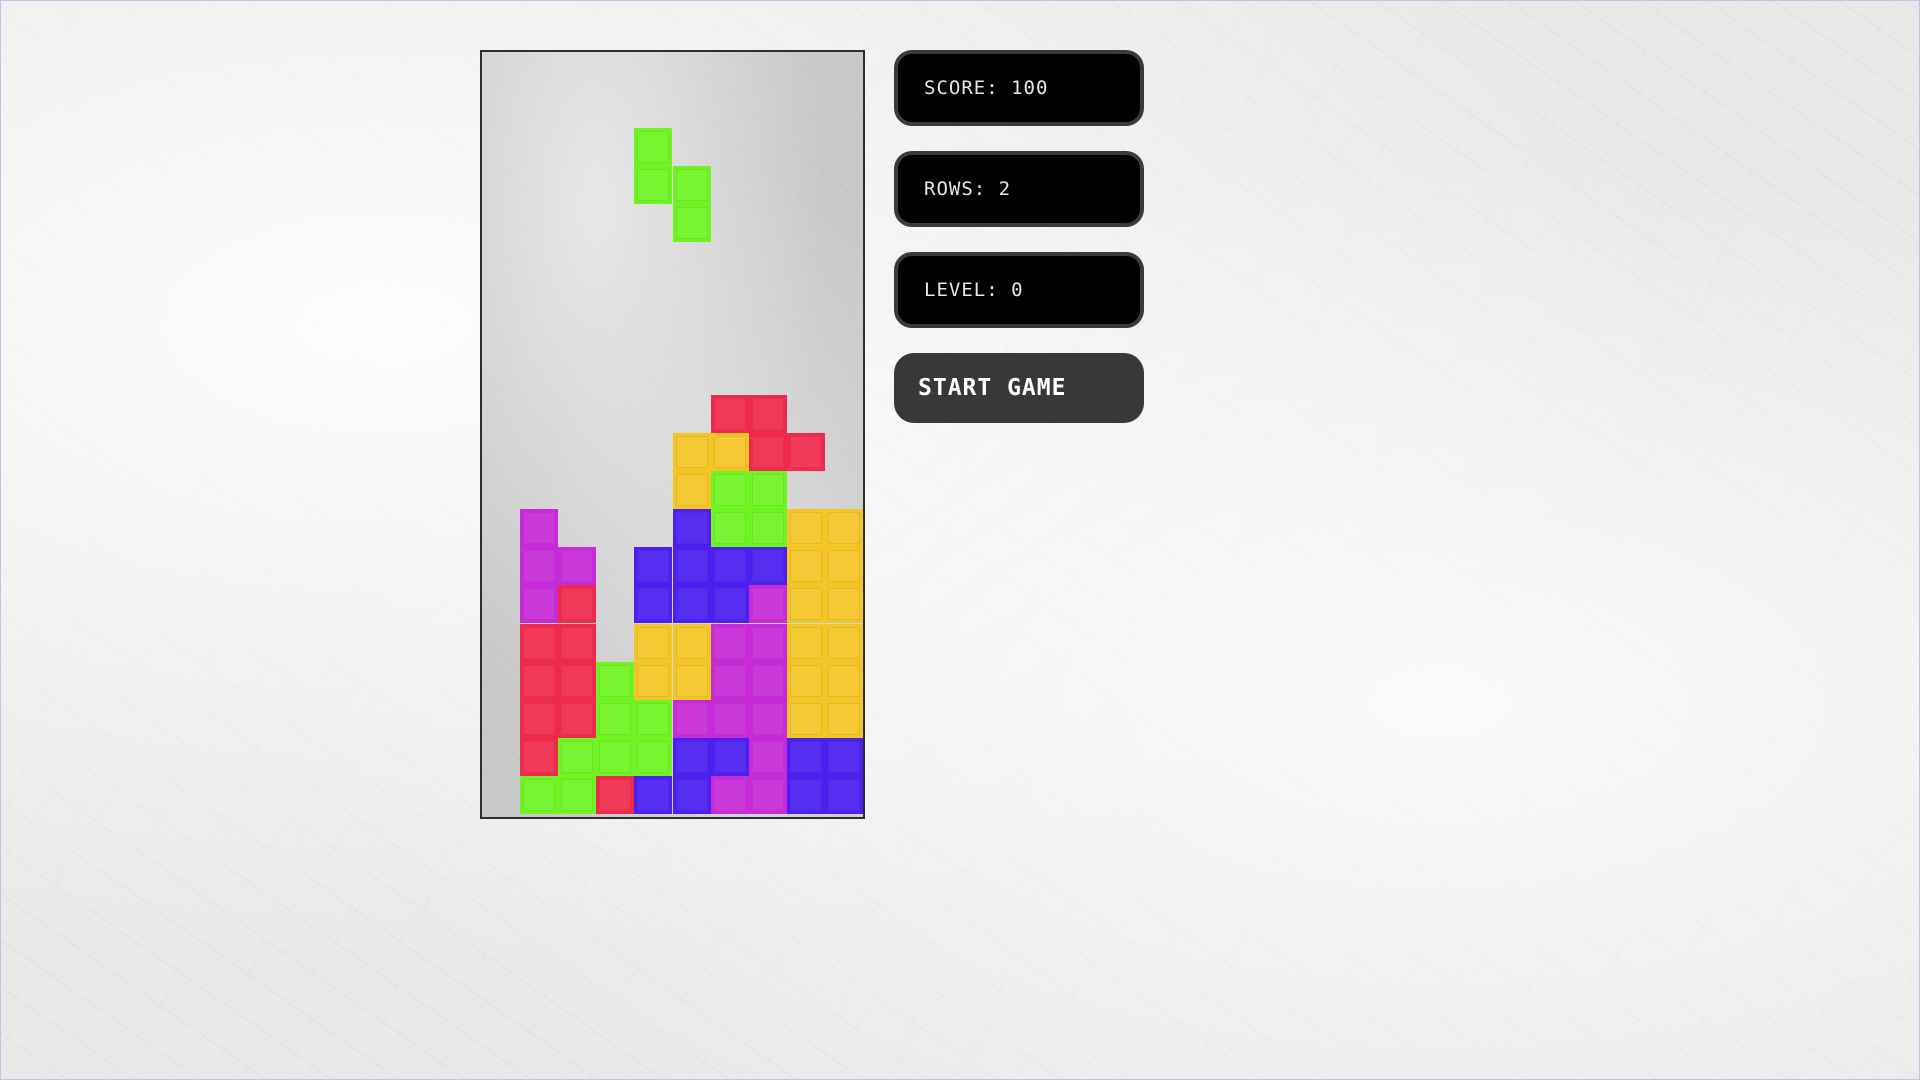 This screenshot has width=1920, height=1080. Describe the element at coordinates (1019, 388) in the screenshot. I see `start-game-button: START GAME` at that location.